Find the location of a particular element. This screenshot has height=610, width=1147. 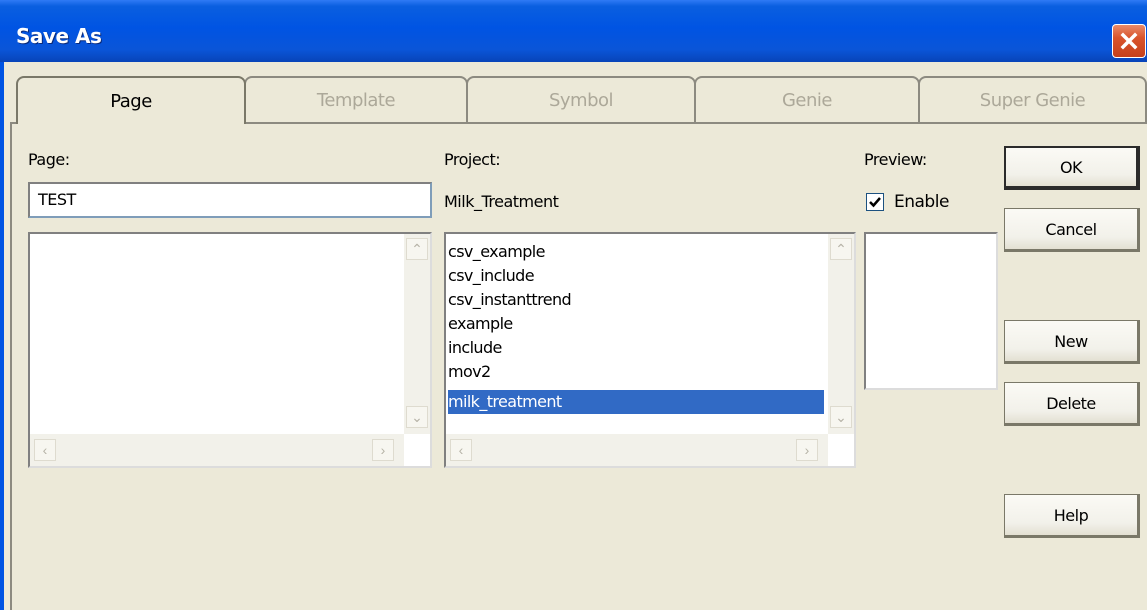

cancel-button: Cancel is located at coordinates (1072, 230).